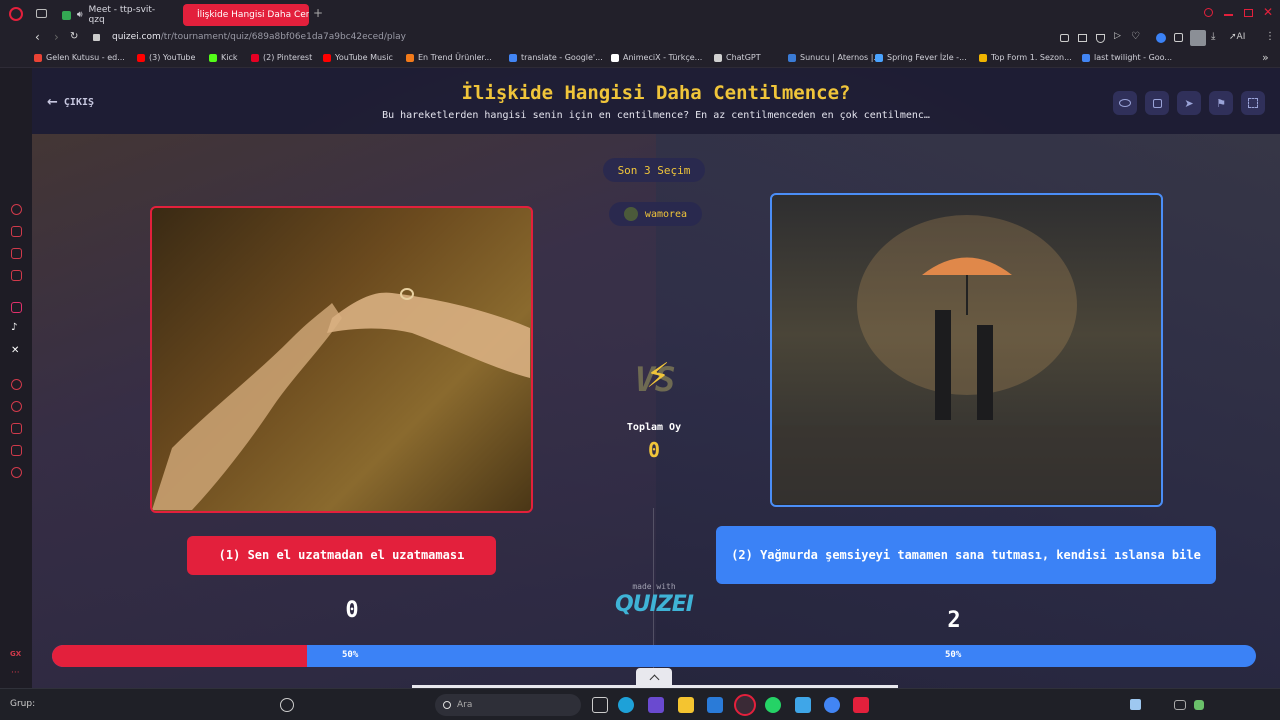  What do you see at coordinates (41, 13) in the screenshot?
I see `workspace-icon` at bounding box center [41, 13].